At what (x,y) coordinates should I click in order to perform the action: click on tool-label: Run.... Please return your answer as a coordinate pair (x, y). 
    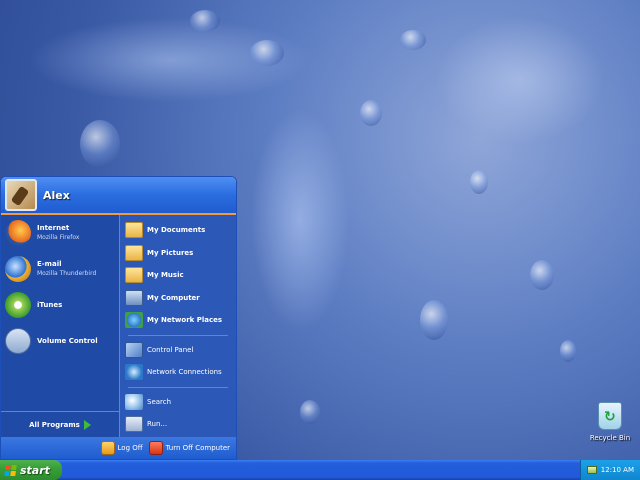
    Looking at the image, I should click on (157, 424).